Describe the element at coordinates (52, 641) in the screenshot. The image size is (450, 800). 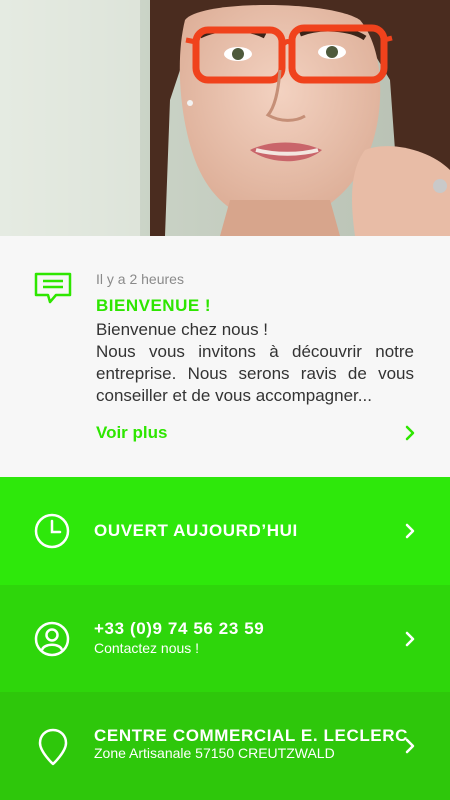
I see `user-icon` at that location.